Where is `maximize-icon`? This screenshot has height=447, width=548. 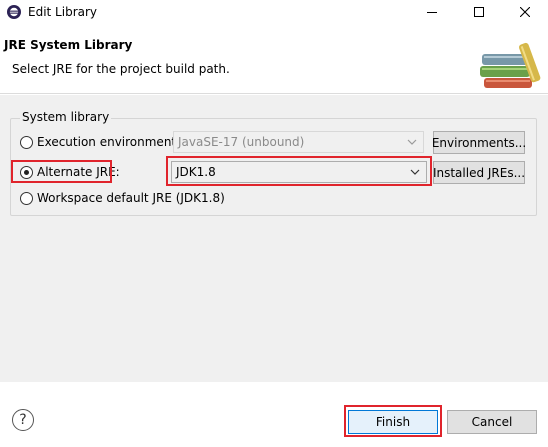
maximize-icon is located at coordinates (479, 12).